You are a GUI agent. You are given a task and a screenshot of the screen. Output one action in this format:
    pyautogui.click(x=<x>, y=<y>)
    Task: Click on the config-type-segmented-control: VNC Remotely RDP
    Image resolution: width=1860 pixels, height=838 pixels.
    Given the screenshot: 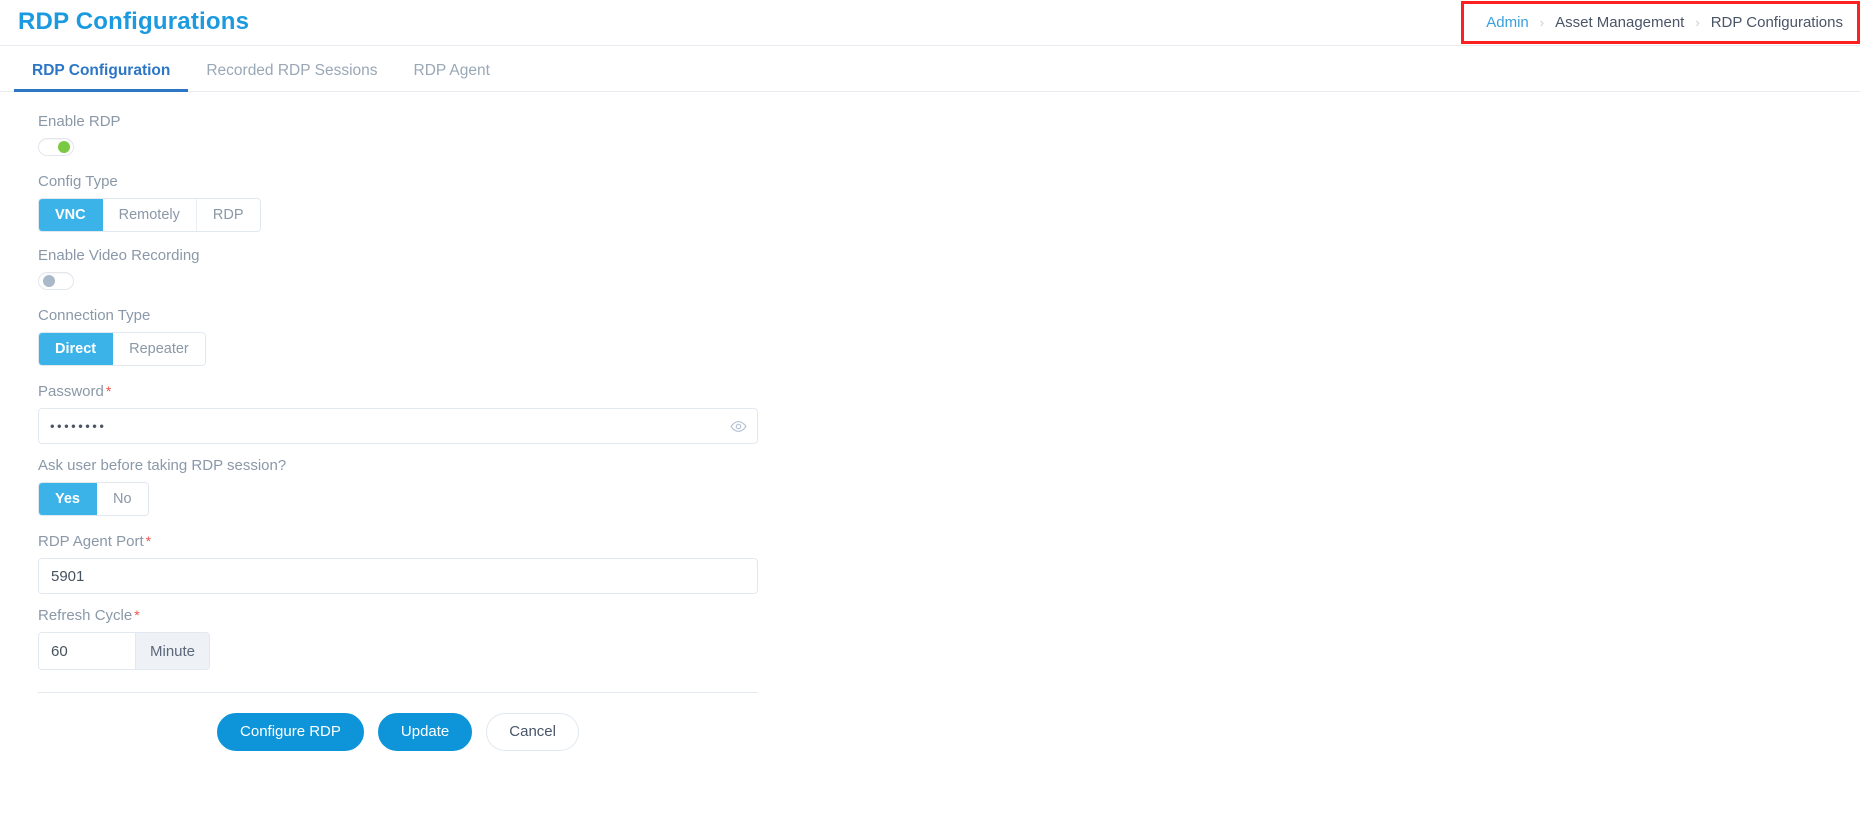 What is the action you would take?
    pyautogui.click(x=149, y=215)
    